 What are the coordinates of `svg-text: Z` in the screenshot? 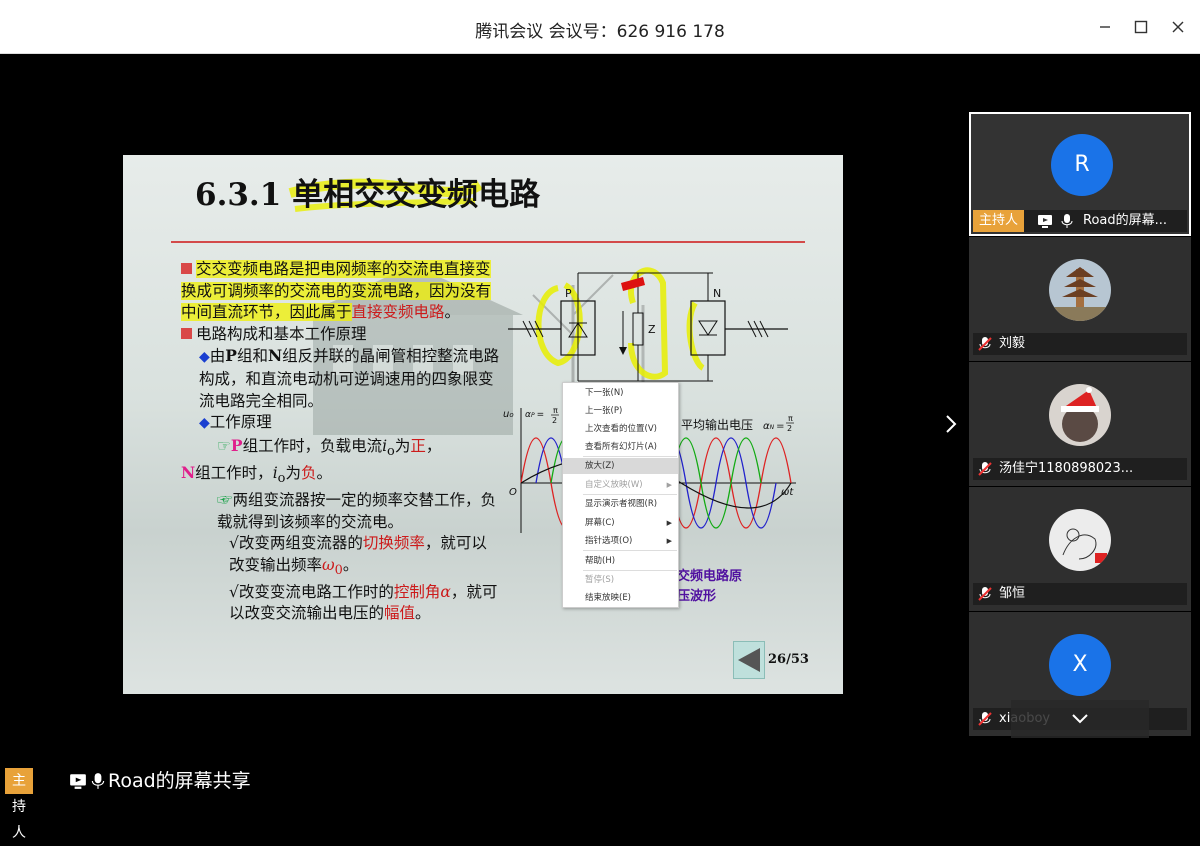 It's located at (652, 329).